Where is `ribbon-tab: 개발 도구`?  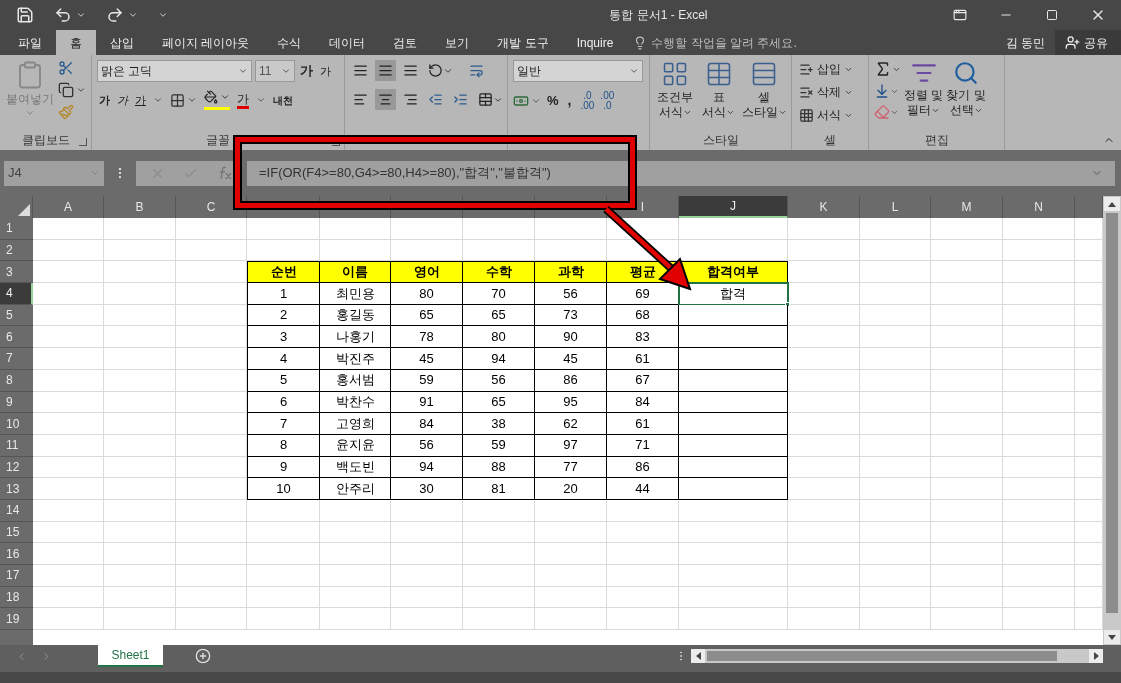 ribbon-tab: 개발 도구 is located at coordinates (523, 42).